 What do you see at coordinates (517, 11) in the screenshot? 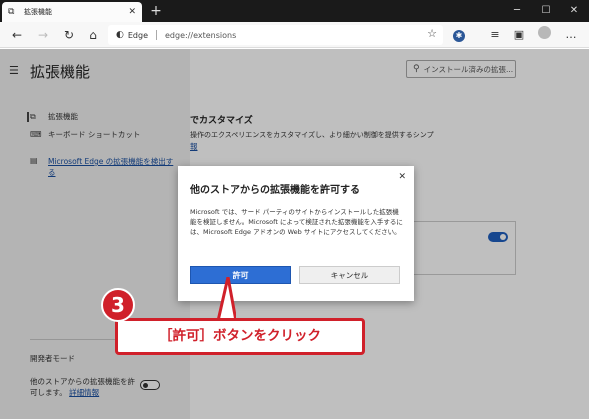
I see `minimize-button: ─` at bounding box center [517, 11].